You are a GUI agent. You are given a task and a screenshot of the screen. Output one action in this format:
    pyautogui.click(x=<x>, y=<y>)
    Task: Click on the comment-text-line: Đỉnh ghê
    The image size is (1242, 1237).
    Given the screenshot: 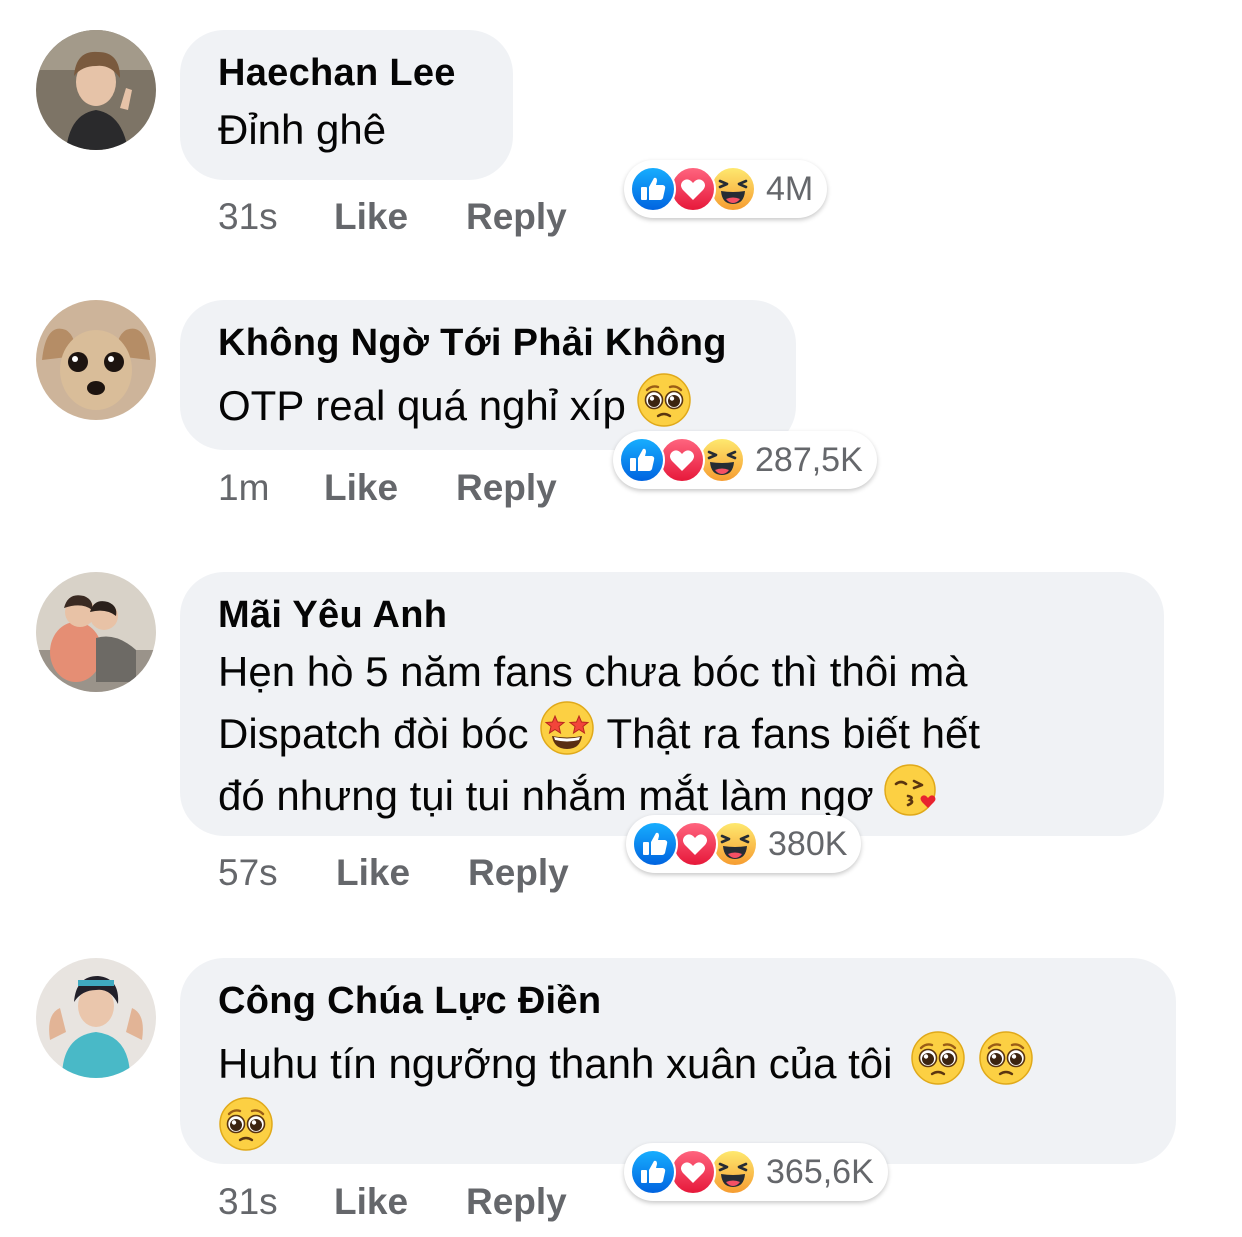 What is the action you would take?
    pyautogui.click(x=302, y=129)
    